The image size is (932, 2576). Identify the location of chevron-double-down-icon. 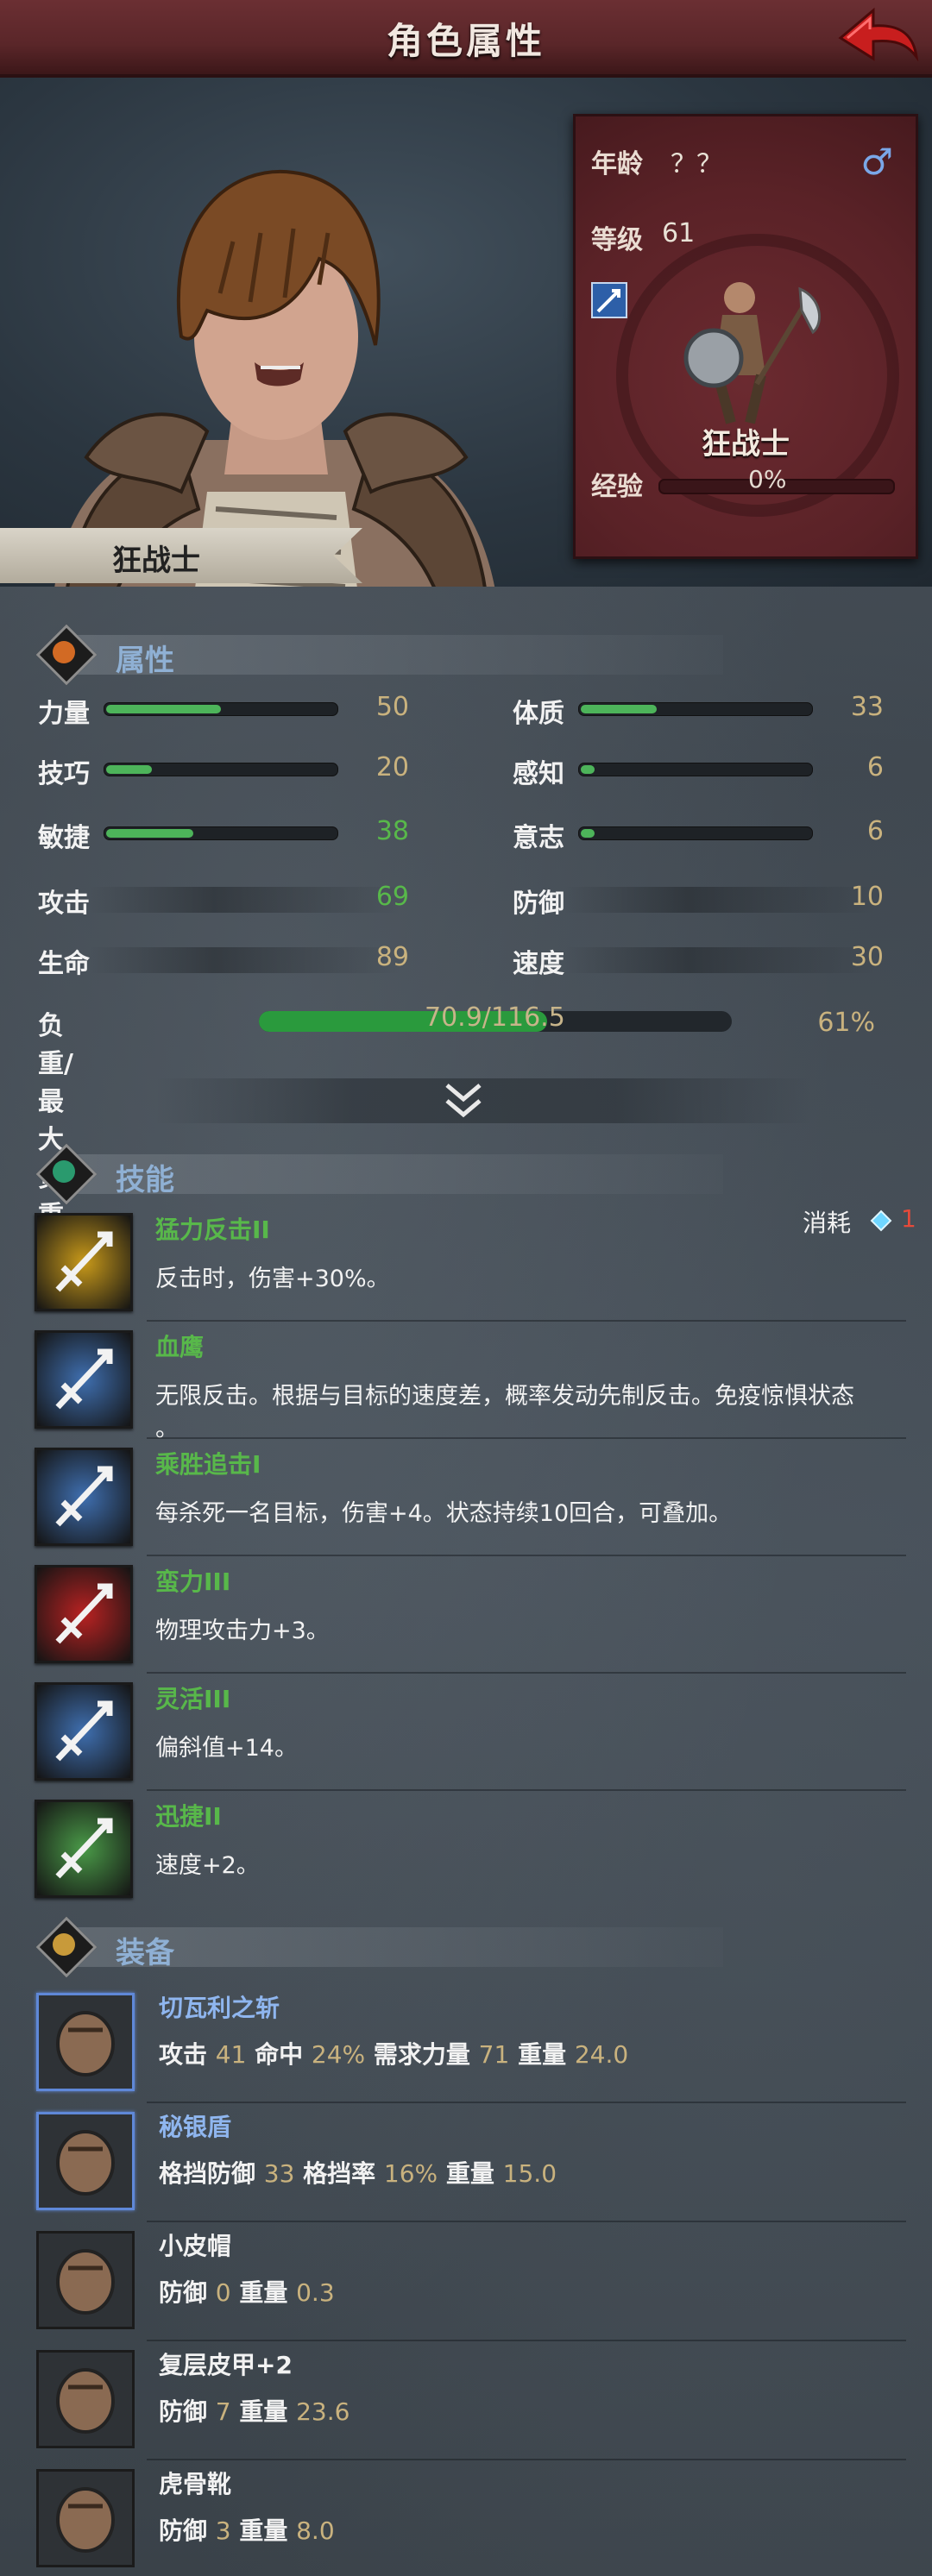
(463, 1100).